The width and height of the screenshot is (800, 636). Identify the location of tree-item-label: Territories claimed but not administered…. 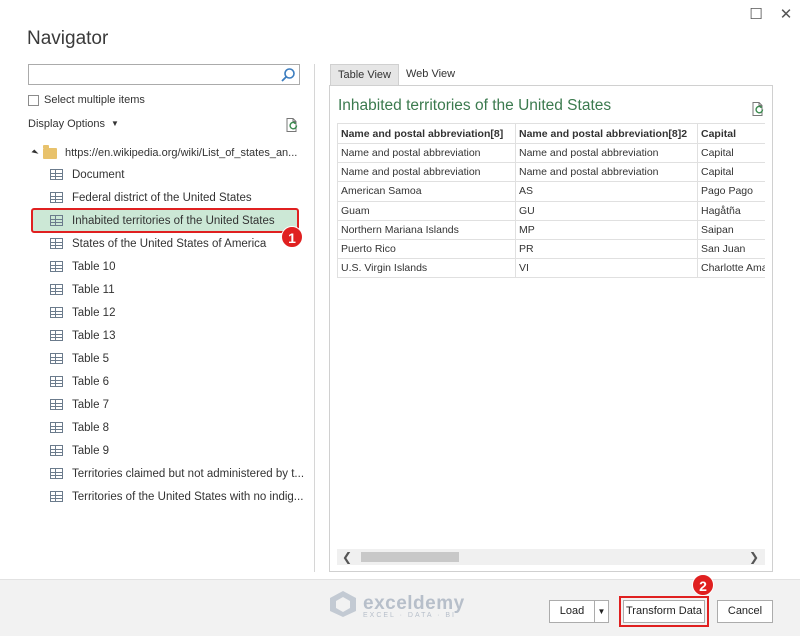
(188, 473).